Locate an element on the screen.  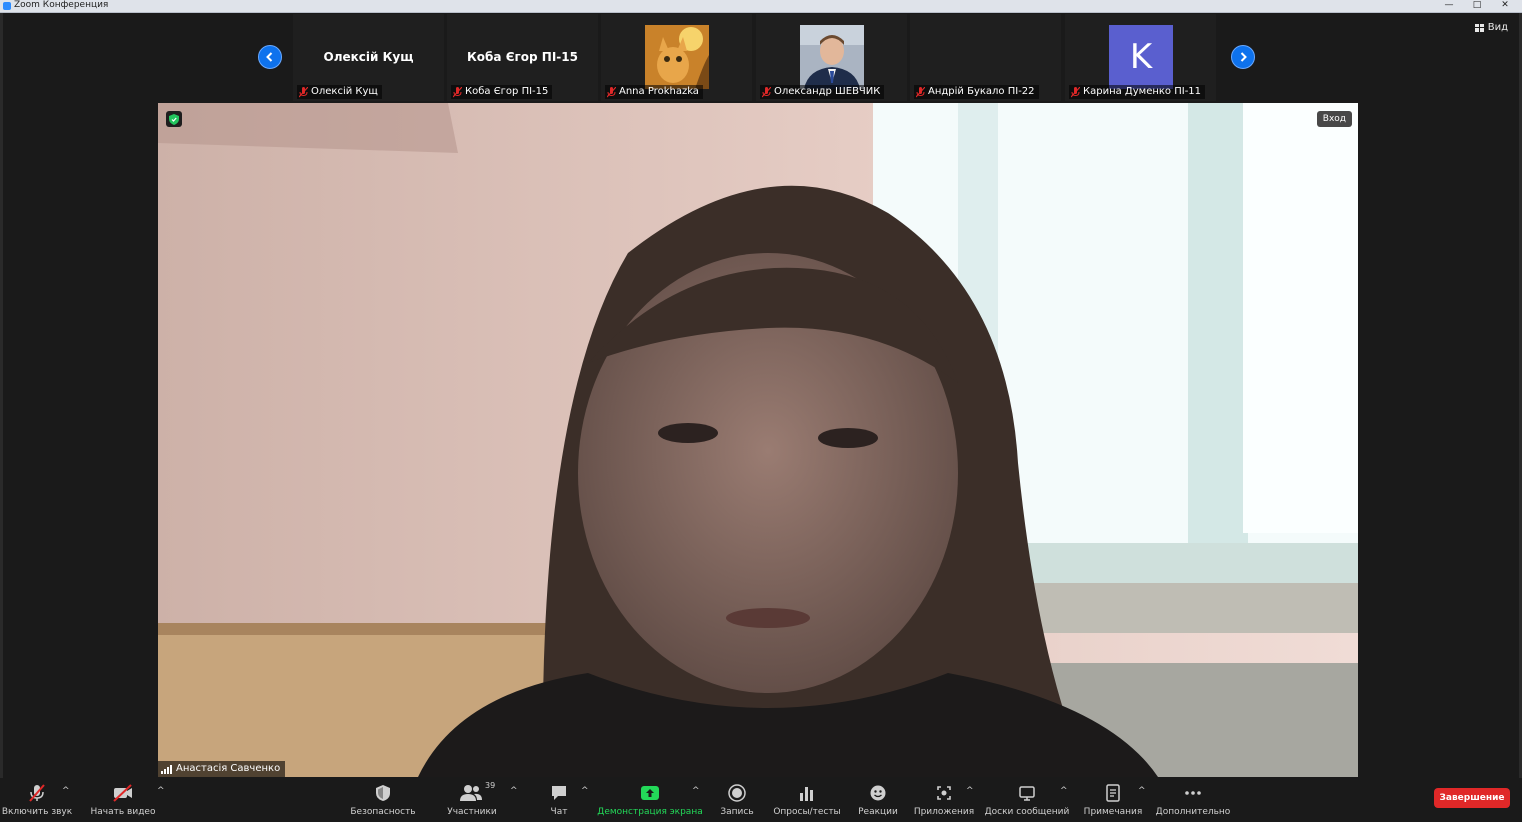
share-screen-icon is located at coordinates (650, 793).